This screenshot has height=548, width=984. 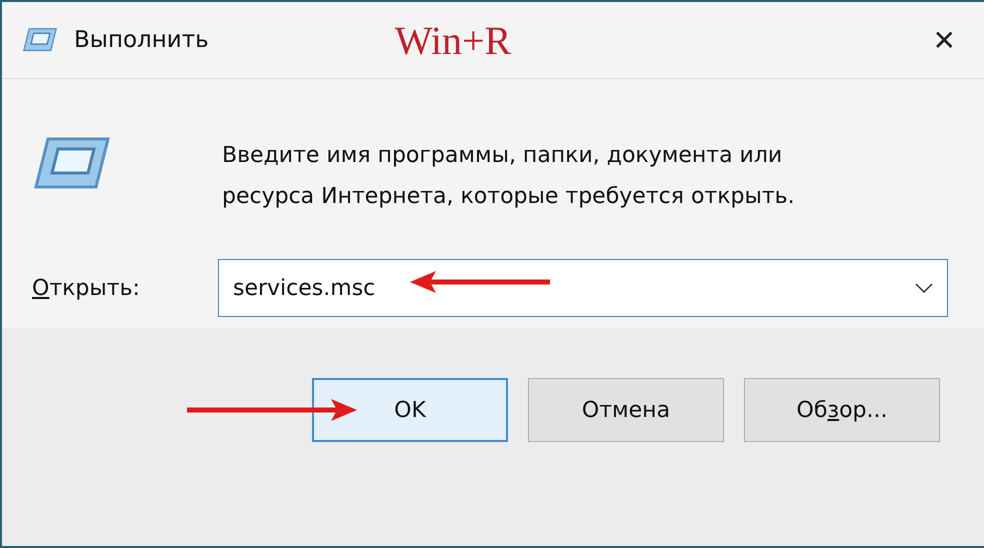 I want to click on chevron-down-icon, so click(x=924, y=288).